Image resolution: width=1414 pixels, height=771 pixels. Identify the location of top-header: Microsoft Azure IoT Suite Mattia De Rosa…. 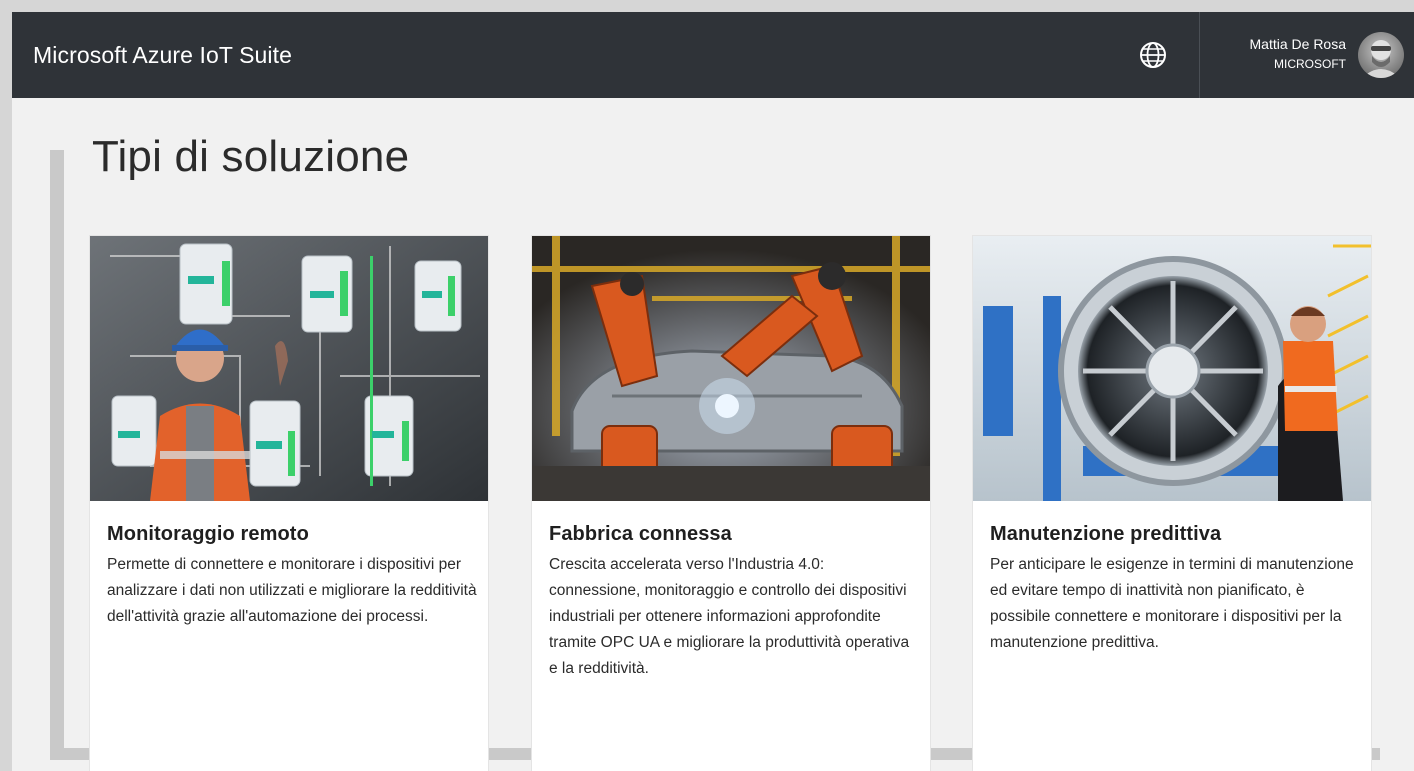
(713, 55).